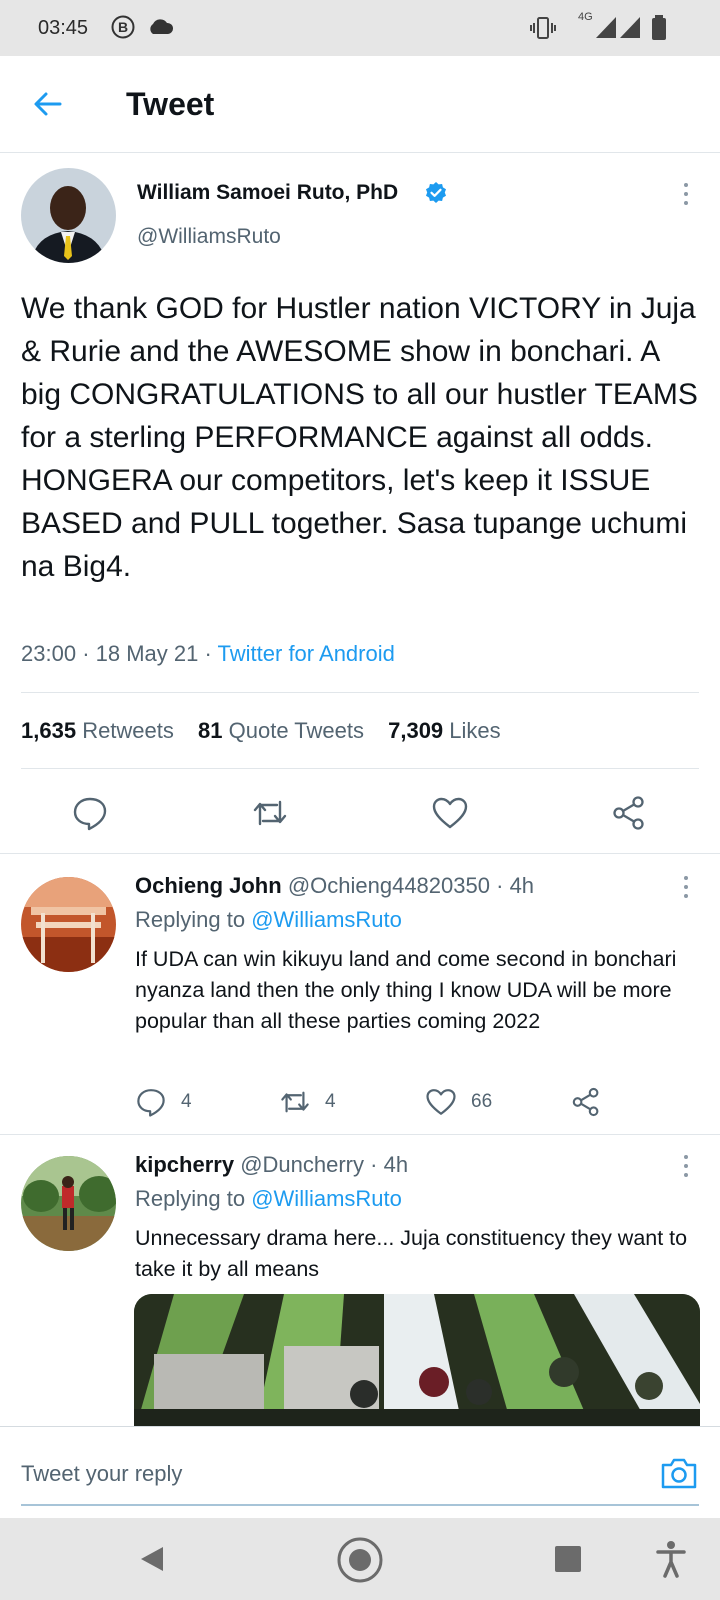 This screenshot has height=1600, width=720. Describe the element at coordinates (417, 1364) in the screenshot. I see `reply-media-image` at that location.